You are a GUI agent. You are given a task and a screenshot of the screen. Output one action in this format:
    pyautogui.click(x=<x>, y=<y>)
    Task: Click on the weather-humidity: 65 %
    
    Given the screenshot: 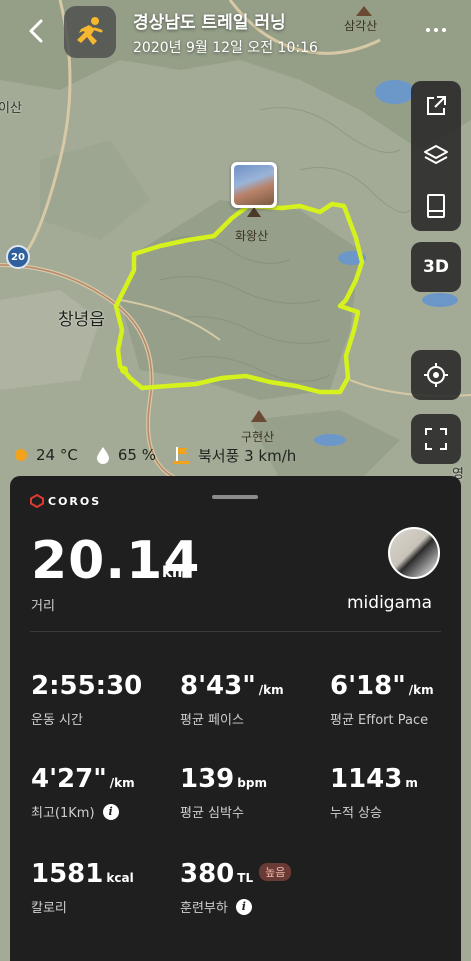 What is the action you would take?
    pyautogui.click(x=126, y=455)
    